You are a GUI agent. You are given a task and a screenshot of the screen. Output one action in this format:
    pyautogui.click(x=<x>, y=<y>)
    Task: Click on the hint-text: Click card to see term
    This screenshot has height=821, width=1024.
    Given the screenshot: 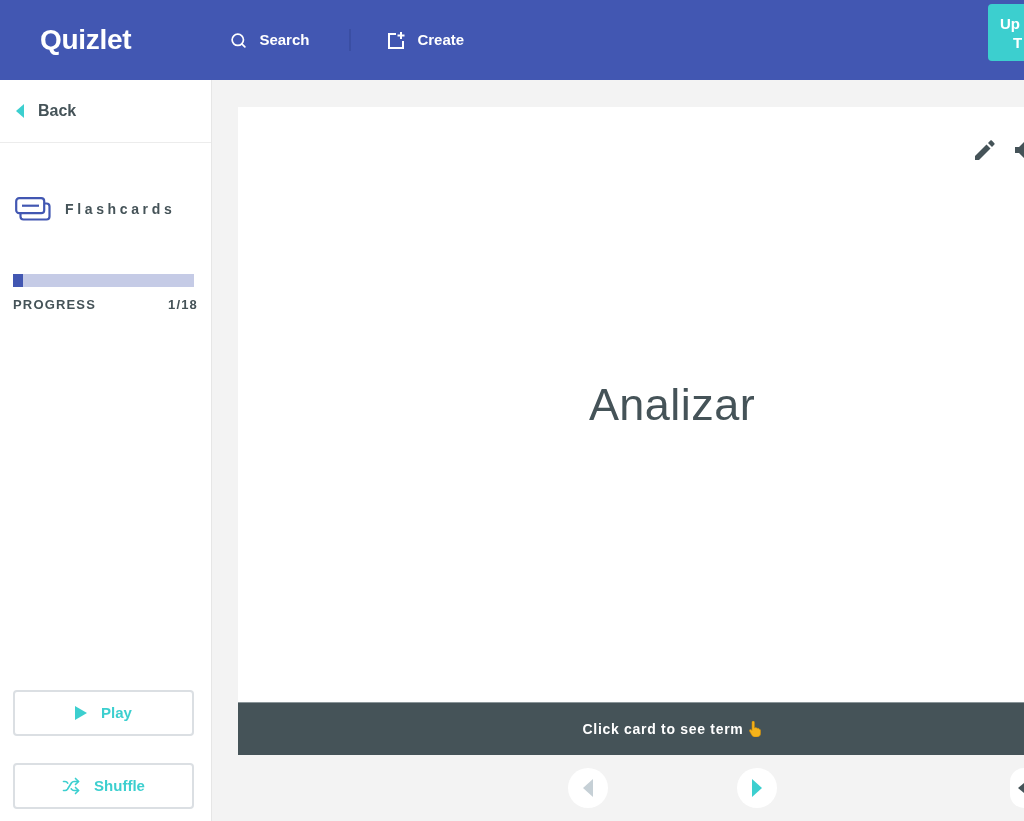 What is the action you would take?
    pyautogui.click(x=663, y=729)
    